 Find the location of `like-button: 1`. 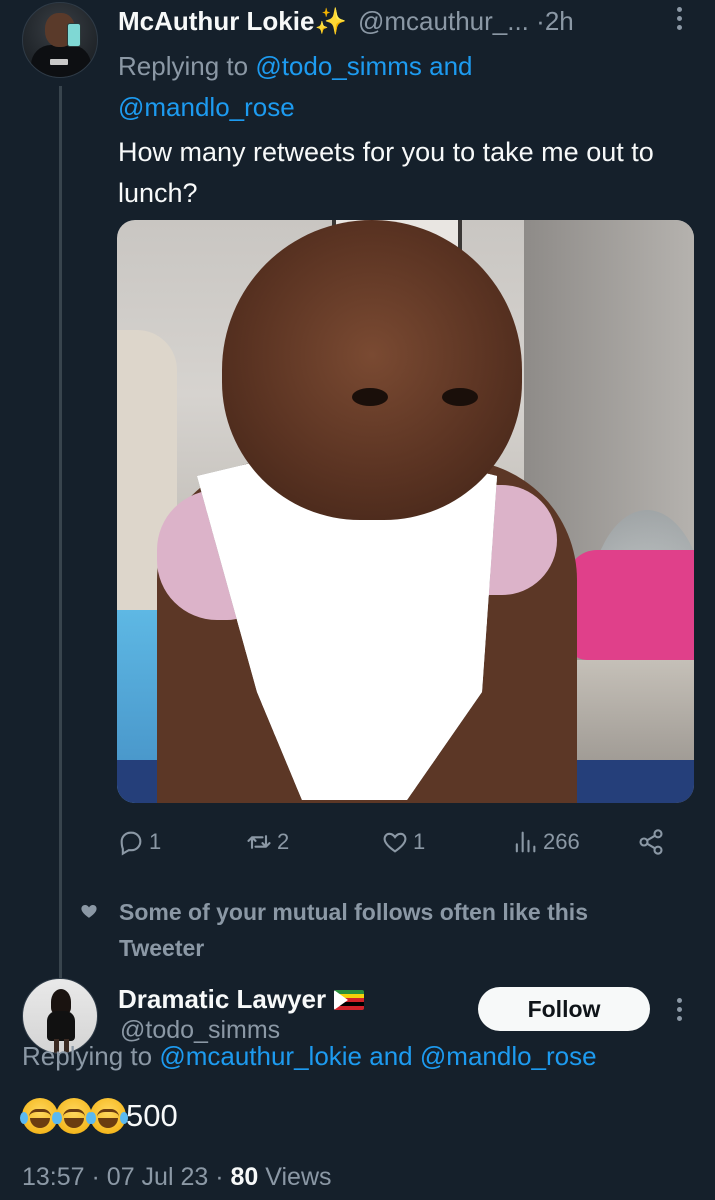

like-button: 1 is located at coordinates (403, 842).